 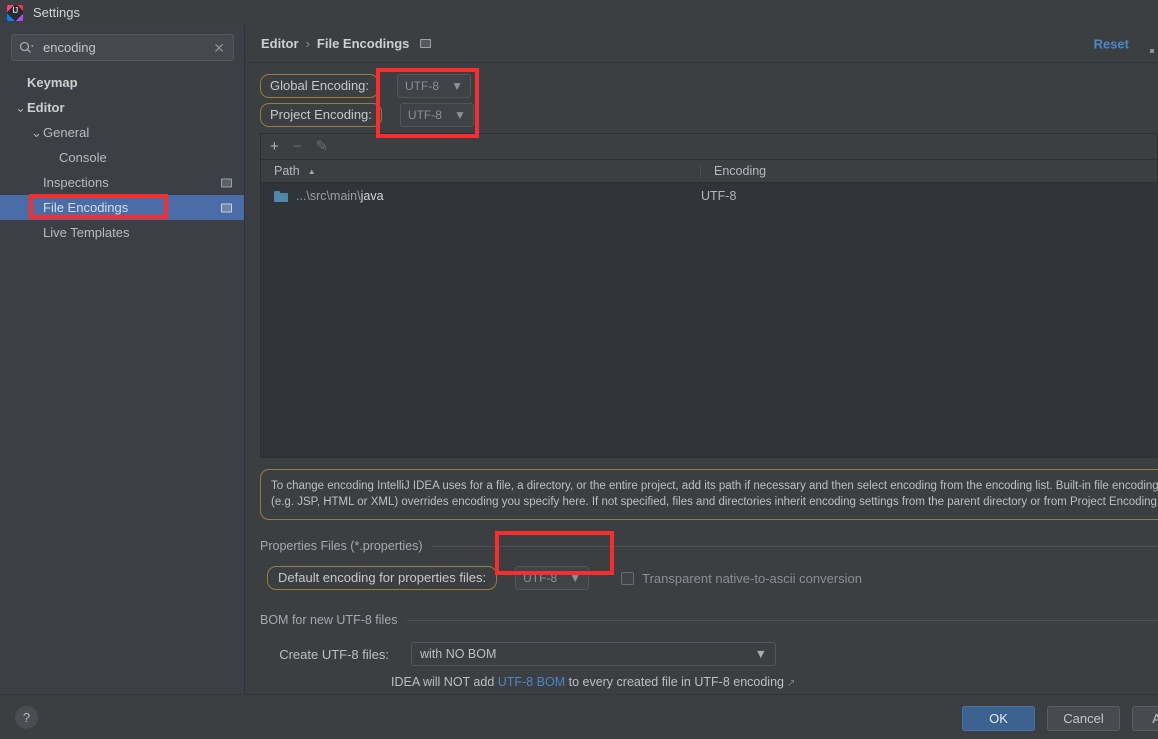 What do you see at coordinates (929, 171) in the screenshot?
I see `column-header-encoding: Encoding` at bounding box center [929, 171].